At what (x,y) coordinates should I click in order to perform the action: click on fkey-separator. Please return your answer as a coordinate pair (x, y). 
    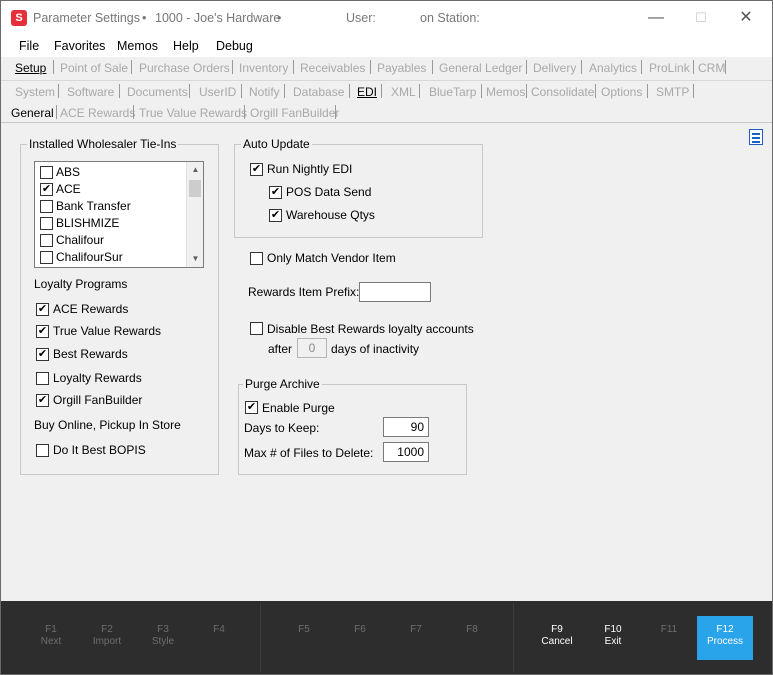
    Looking at the image, I should click on (513, 637).